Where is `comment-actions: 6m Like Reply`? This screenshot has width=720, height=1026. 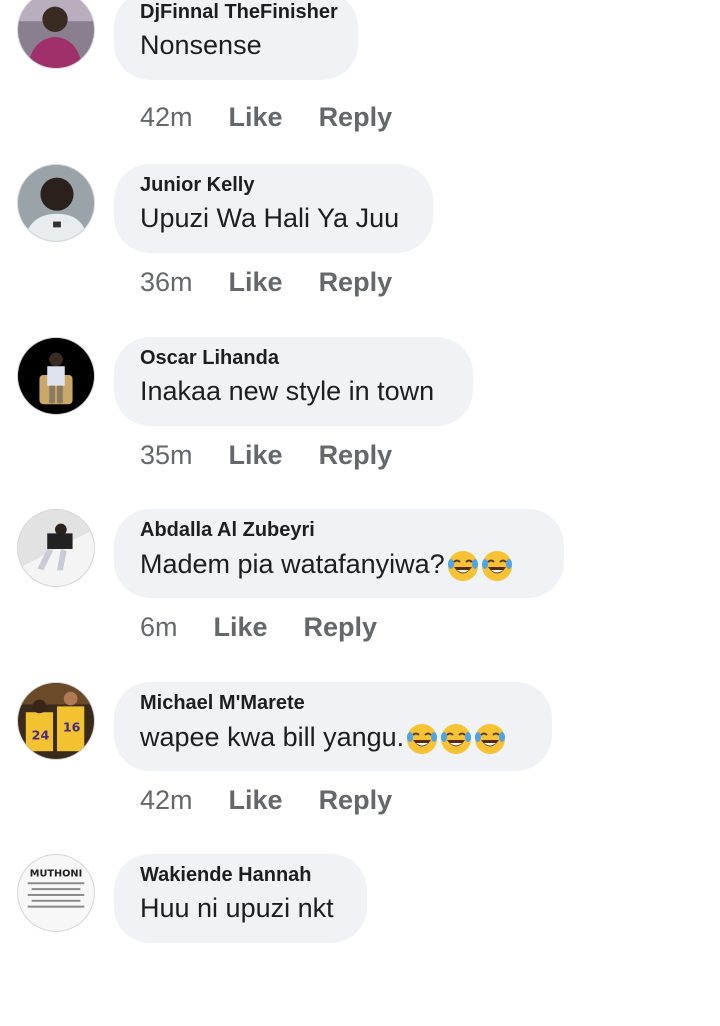 comment-actions: 6m Like Reply is located at coordinates (258, 627).